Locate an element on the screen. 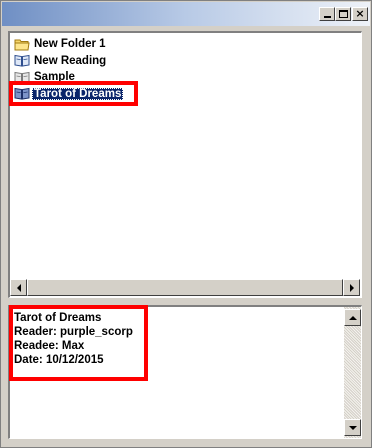 The width and height of the screenshot is (372, 448). scroll-right-button is located at coordinates (351, 287).